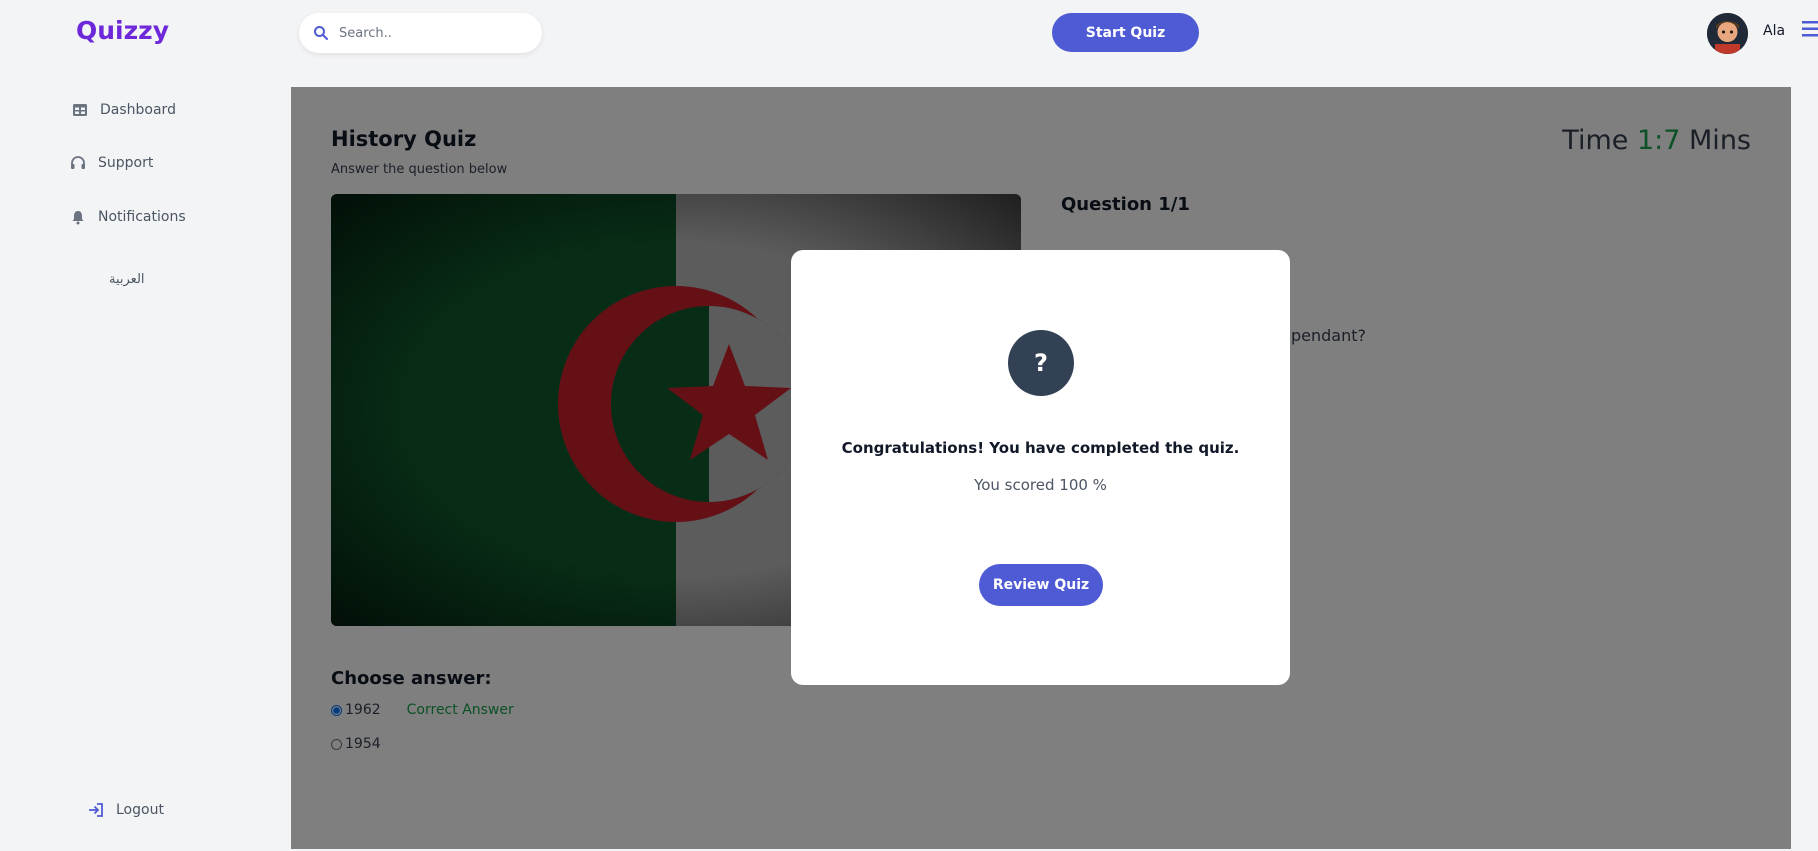 Image resolution: width=1818 pixels, height=851 pixels. I want to click on hamburger-menu-icon, so click(1810, 29).